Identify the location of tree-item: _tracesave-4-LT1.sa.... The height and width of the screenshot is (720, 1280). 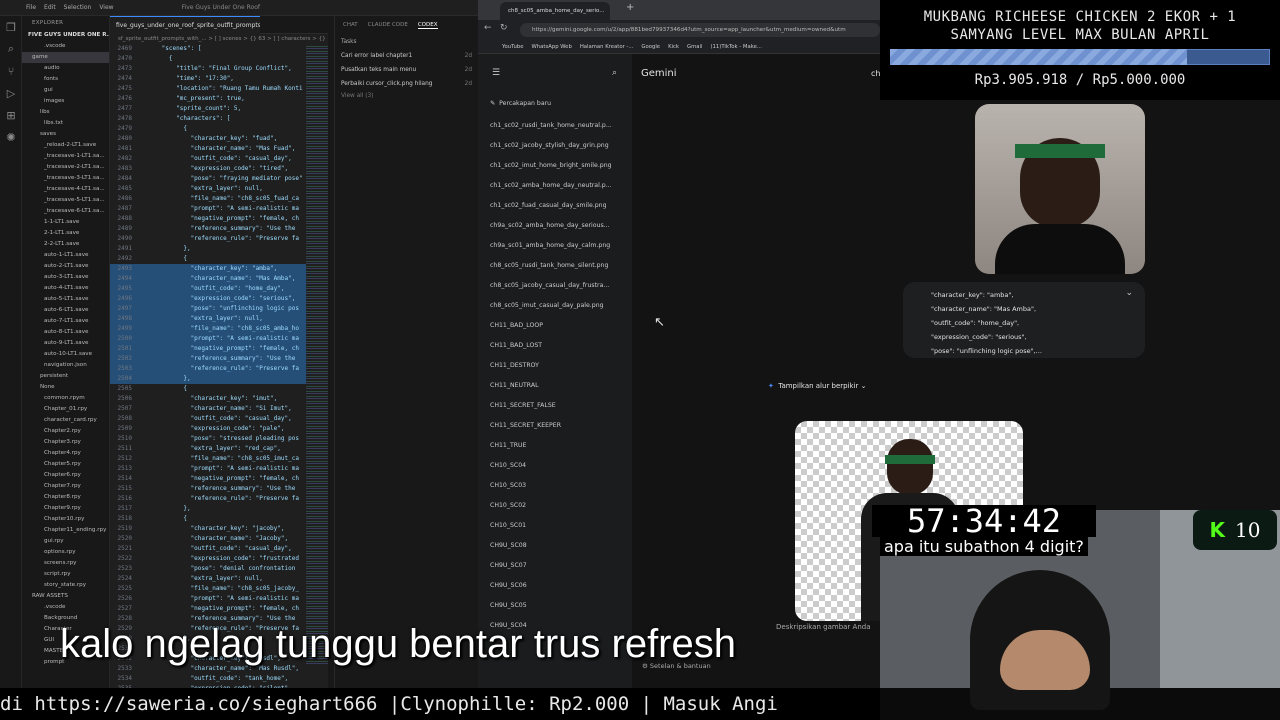
(65, 189).